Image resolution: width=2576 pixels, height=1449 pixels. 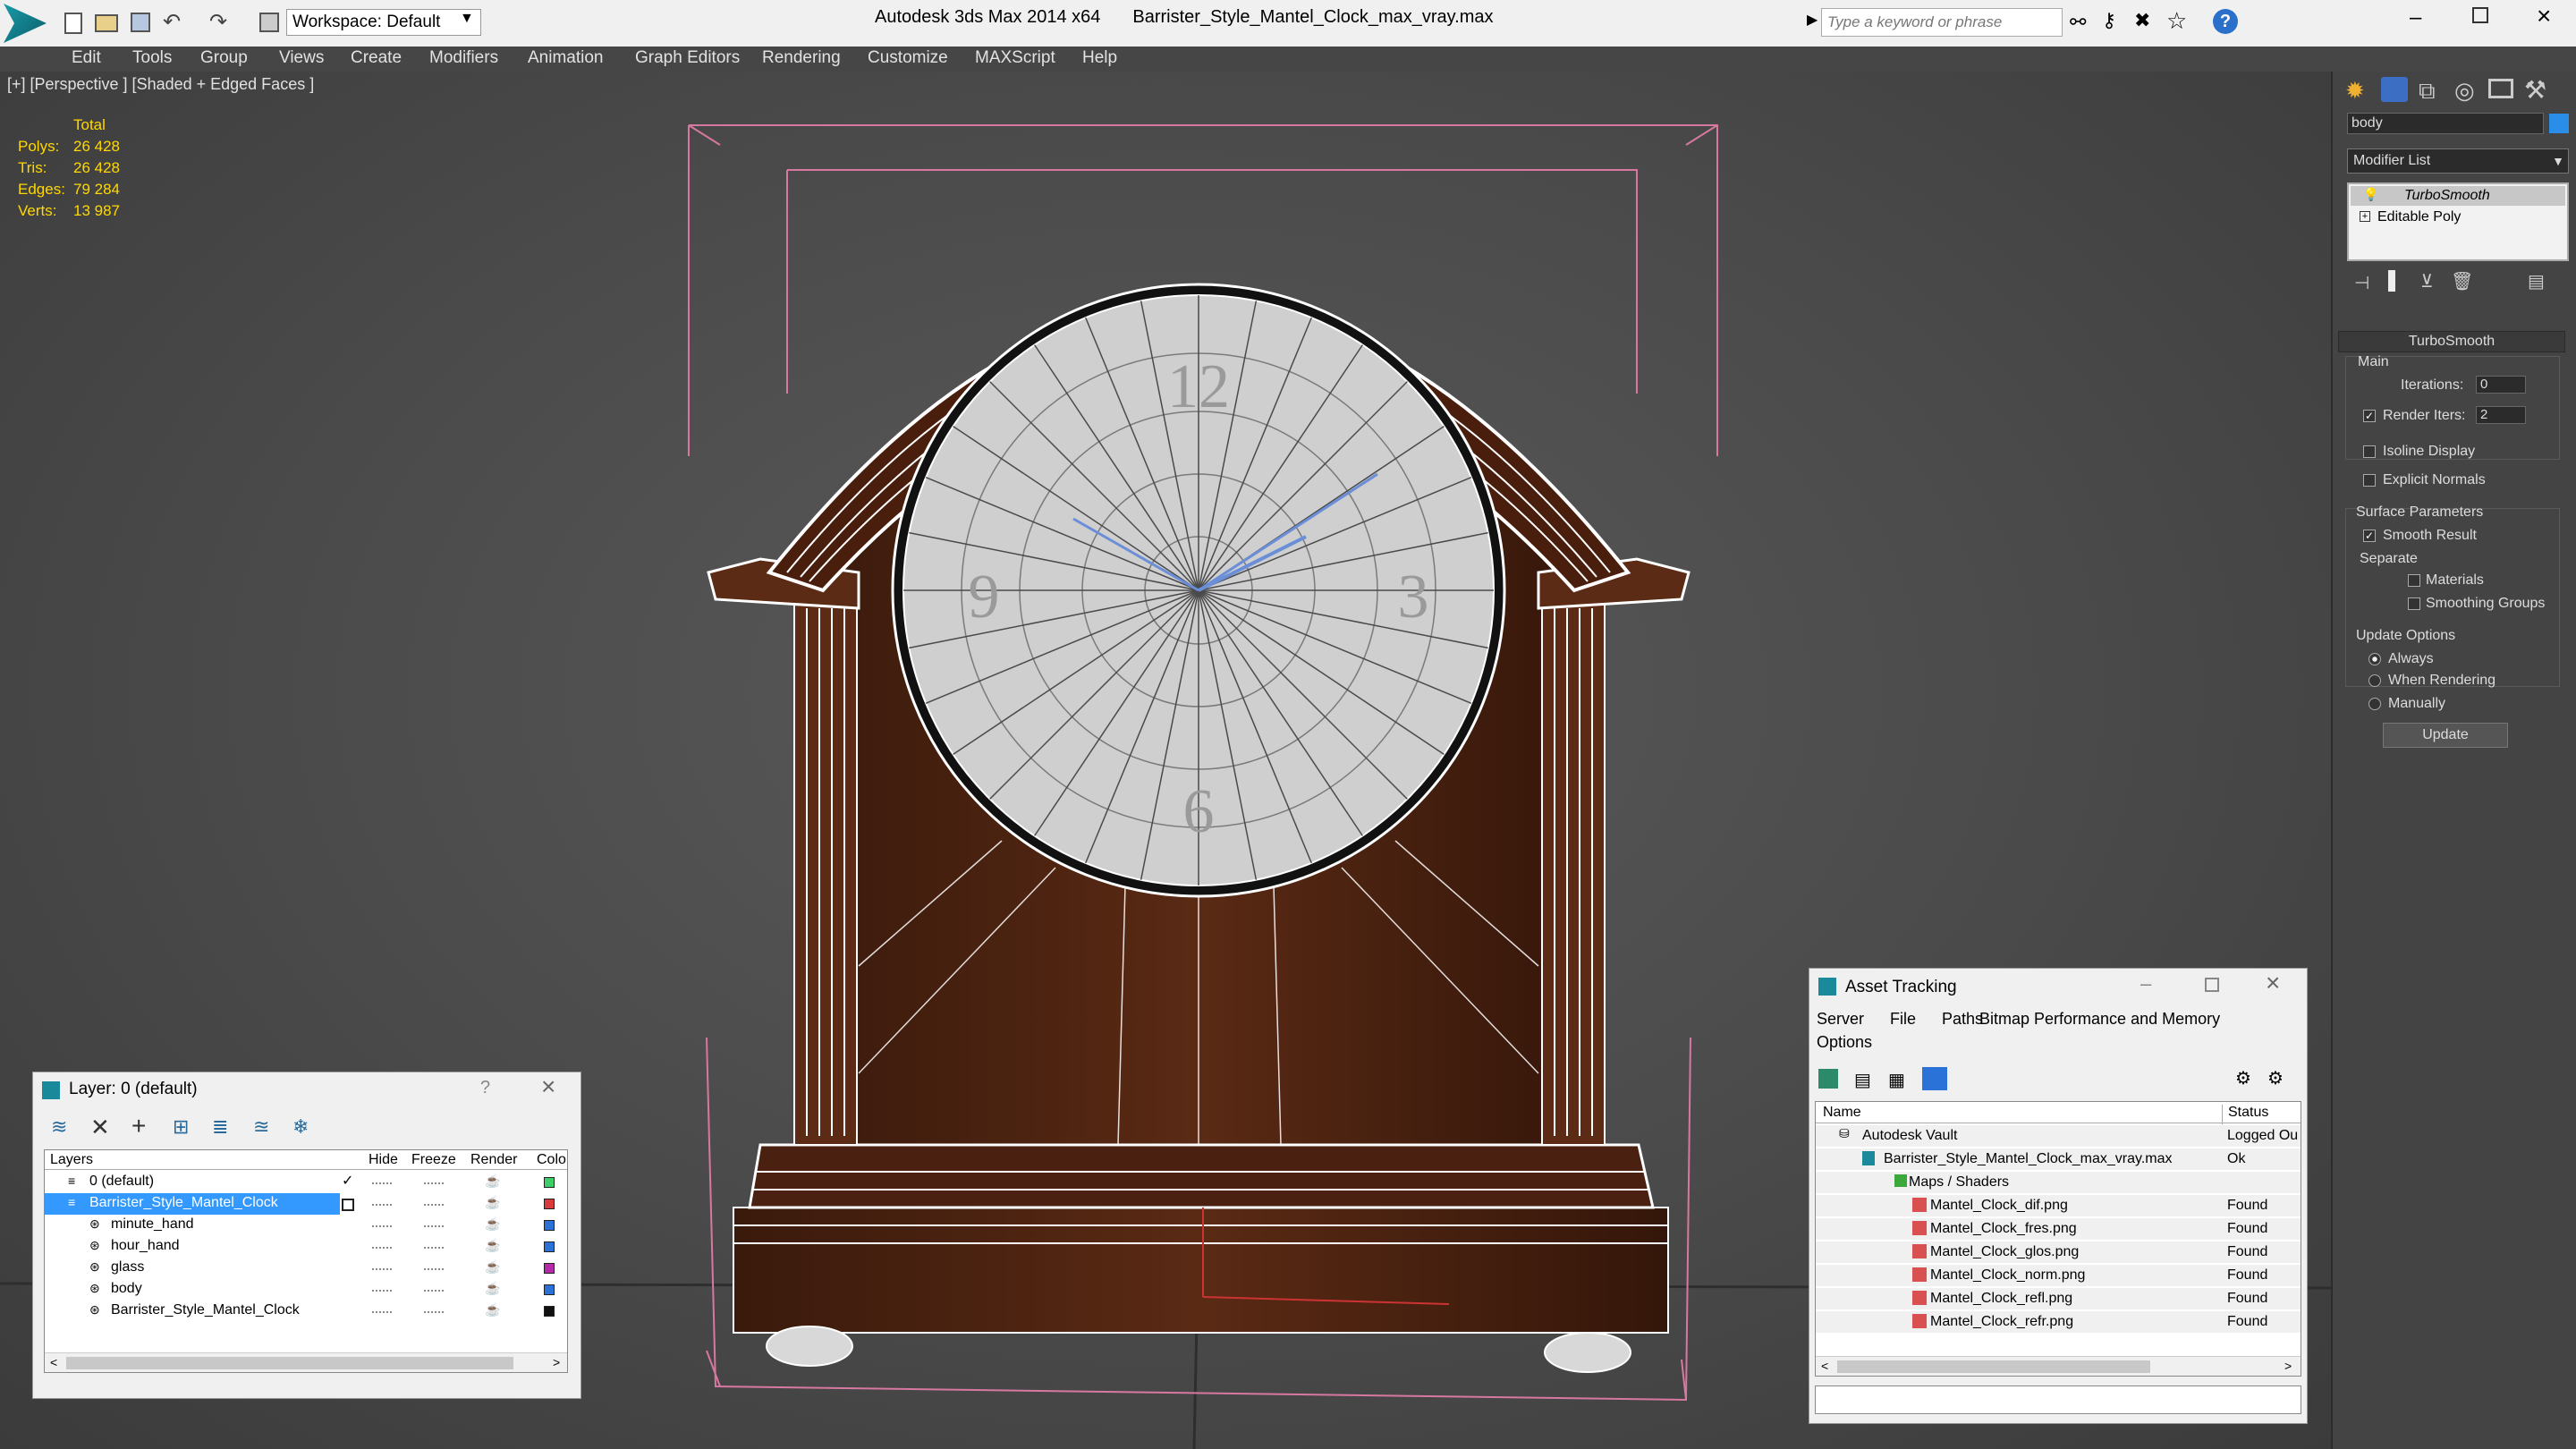 I want to click on minimize-window-icon: –, so click(x=2415, y=17).